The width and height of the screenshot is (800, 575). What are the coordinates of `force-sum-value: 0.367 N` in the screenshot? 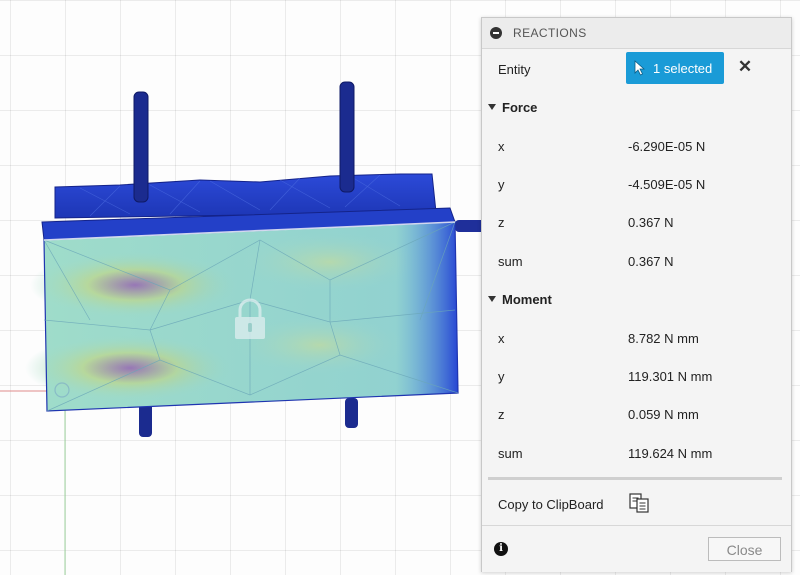 It's located at (651, 261).